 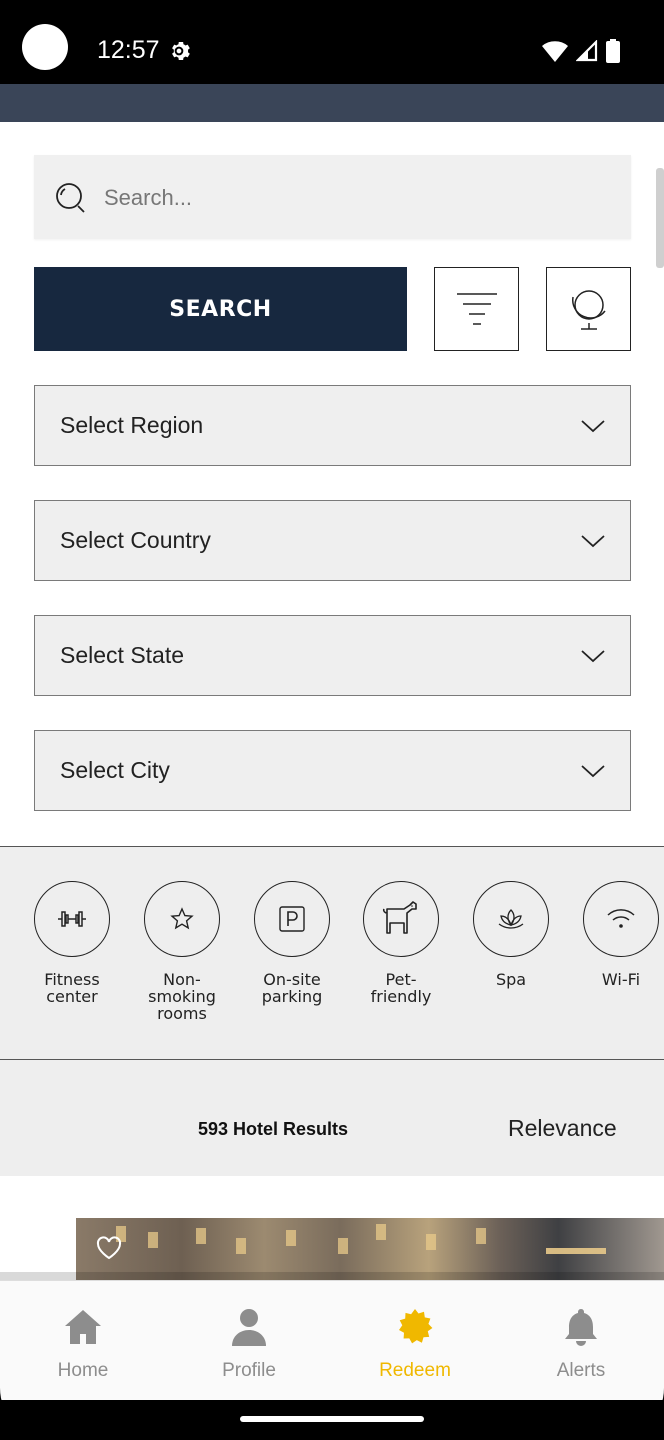 I want to click on amenity-label: On-site parking, so click(x=292, y=988).